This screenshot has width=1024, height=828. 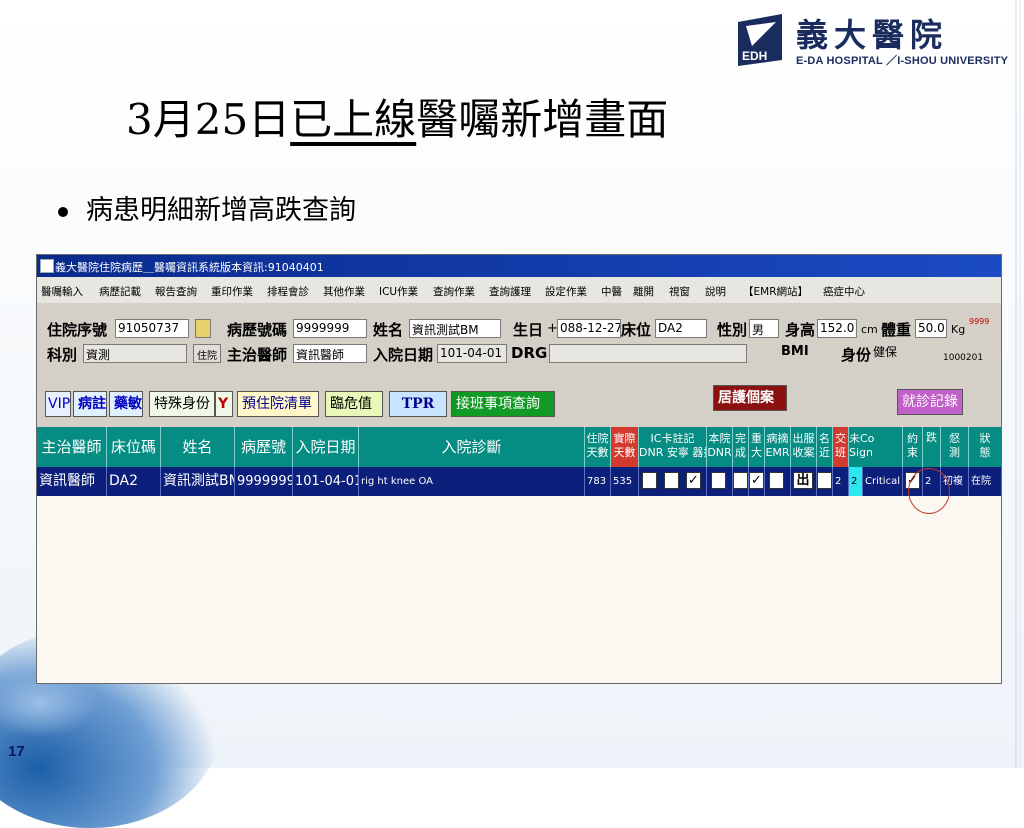 What do you see at coordinates (152, 328) in the screenshot?
I see `admission-no-field: 91050737` at bounding box center [152, 328].